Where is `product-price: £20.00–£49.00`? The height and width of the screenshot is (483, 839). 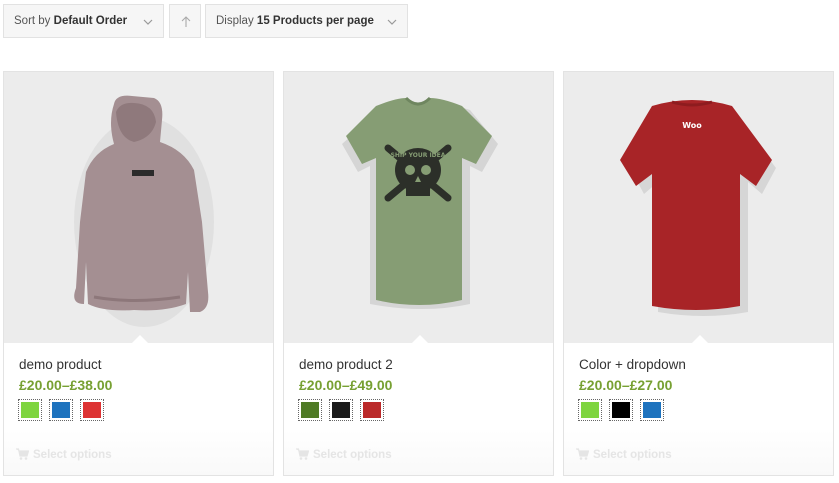
product-price: £20.00–£49.00 is located at coordinates (346, 385).